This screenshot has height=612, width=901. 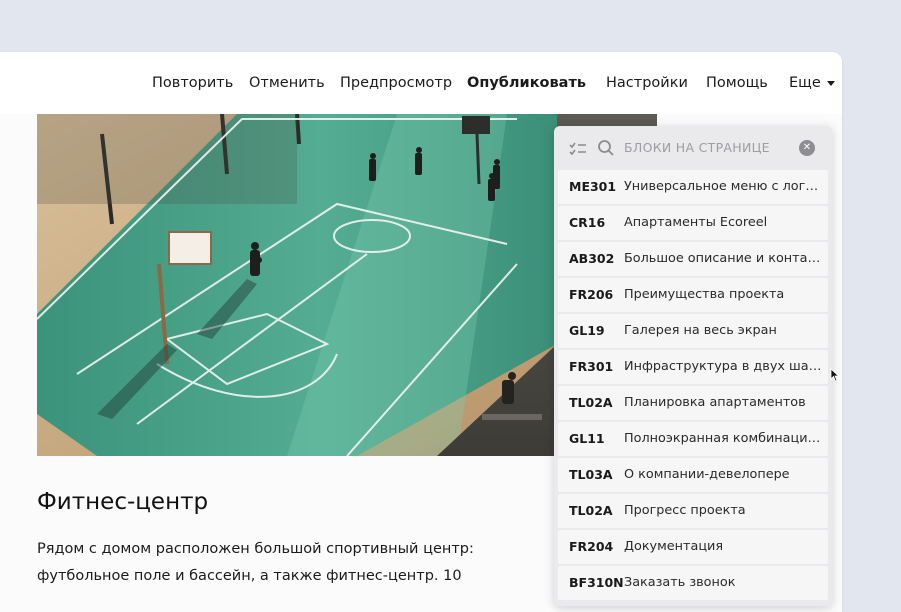 What do you see at coordinates (587, 222) in the screenshot?
I see `block-code: CR16` at bounding box center [587, 222].